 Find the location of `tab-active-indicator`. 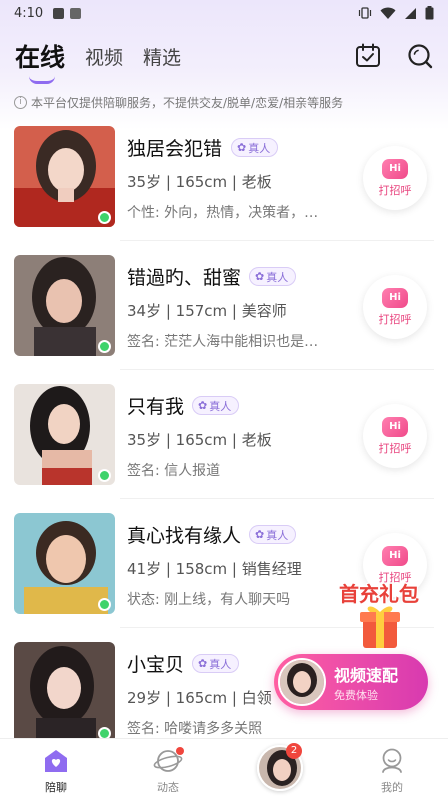

tab-active-indicator is located at coordinates (42, 80).